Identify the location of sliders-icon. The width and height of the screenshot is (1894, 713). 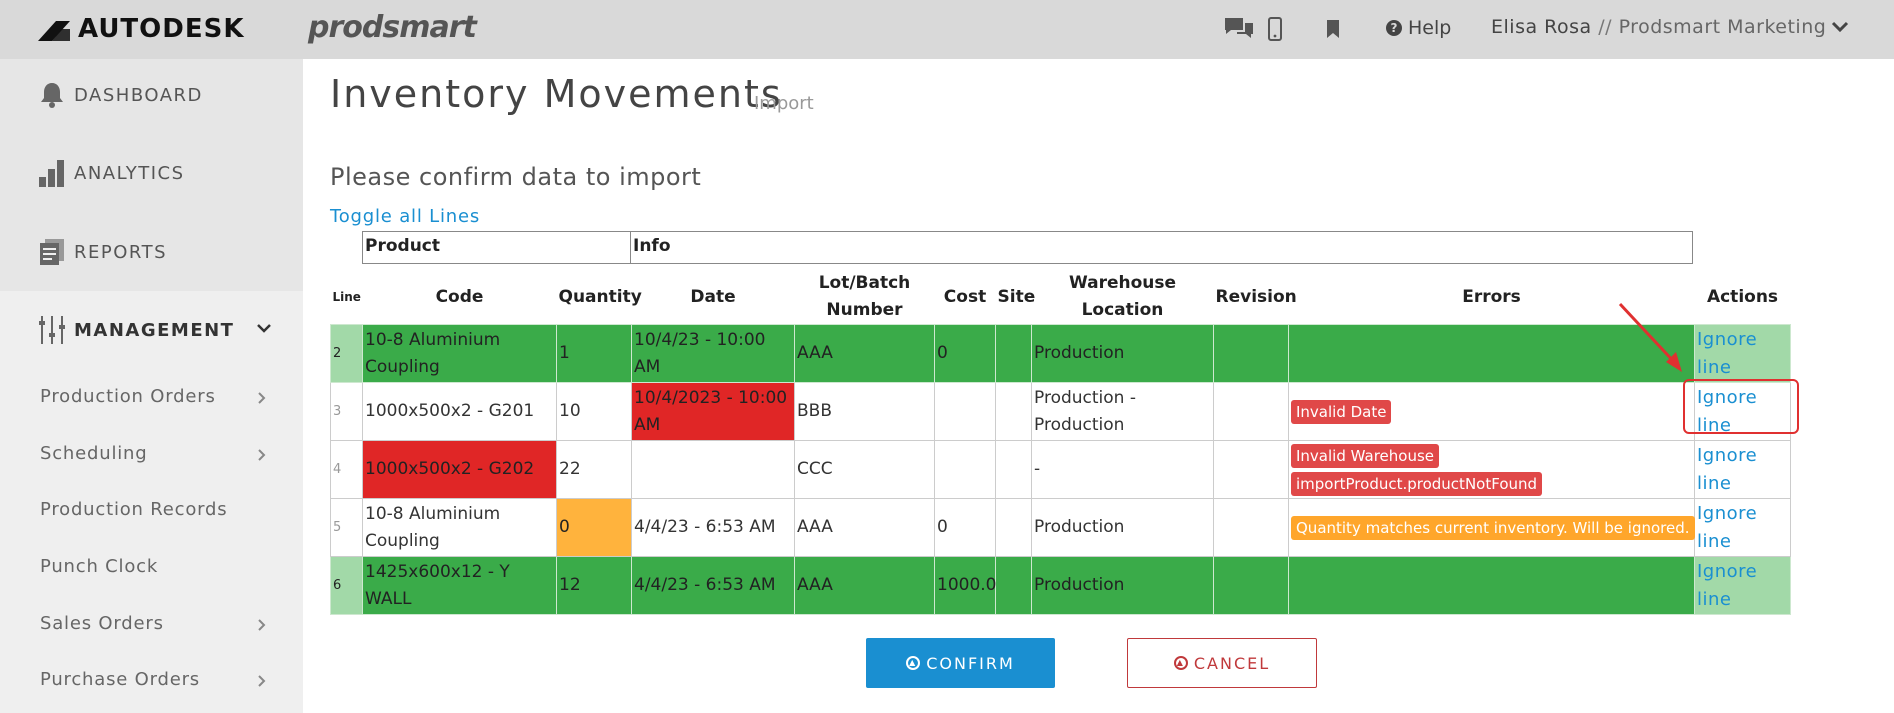
(52, 330).